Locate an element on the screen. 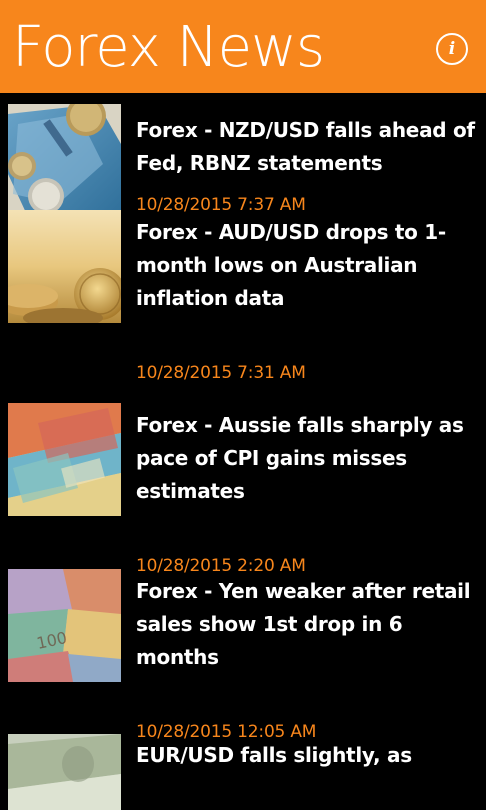 Image resolution: width=486 pixels, height=810 pixels. nz-banknote-image is located at coordinates (64, 160).